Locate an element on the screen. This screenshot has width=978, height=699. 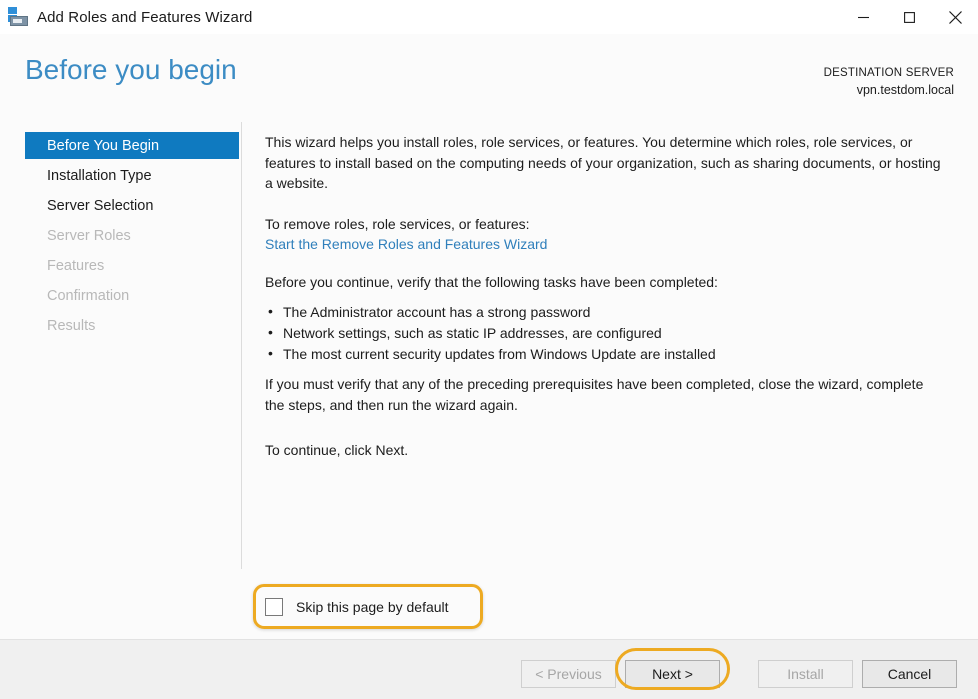
skip-page-label: Skip this page by default is located at coordinates (372, 607).